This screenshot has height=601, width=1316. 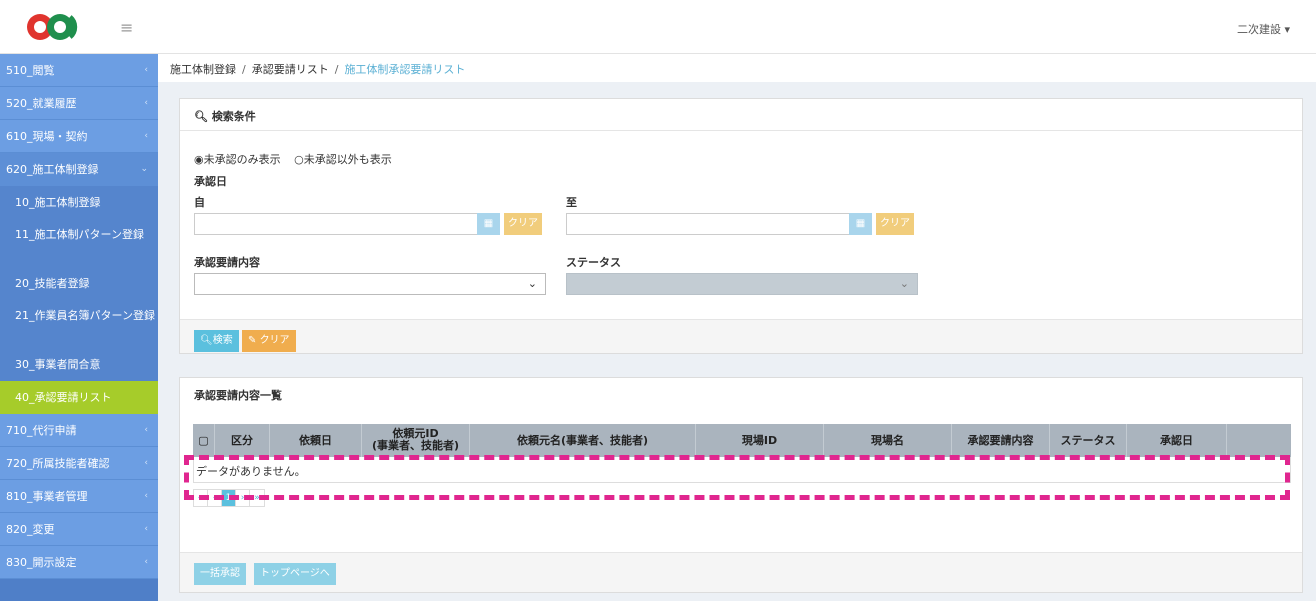 What do you see at coordinates (79, 103) in the screenshot?
I see `sidebar-item-work-history: 520_就業履歴 ‹` at bounding box center [79, 103].